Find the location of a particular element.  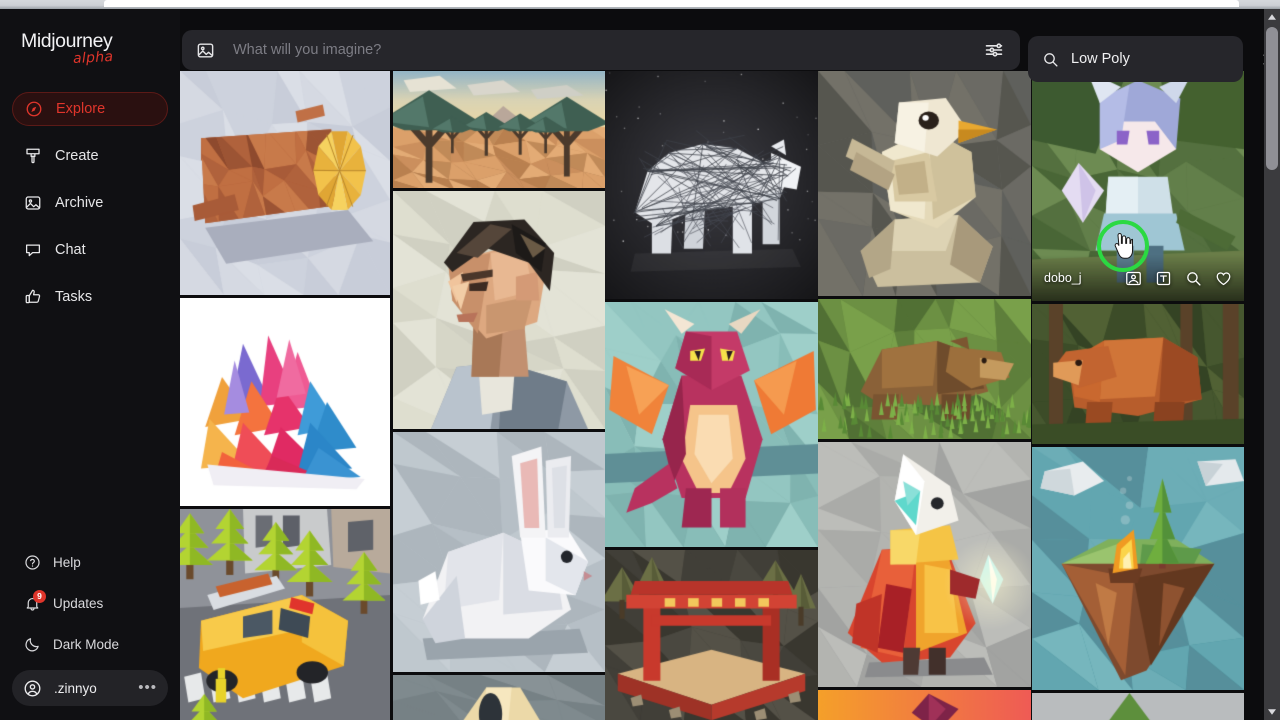

search-bar is located at coordinates (1150, 59).